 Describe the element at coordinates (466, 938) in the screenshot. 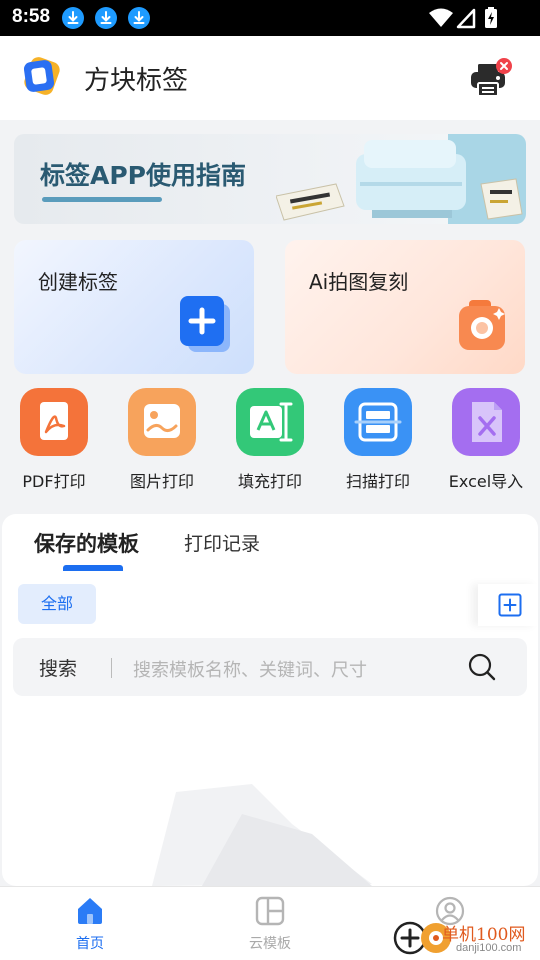

I see `site-watermark: 单机100网 danji100.com` at that location.